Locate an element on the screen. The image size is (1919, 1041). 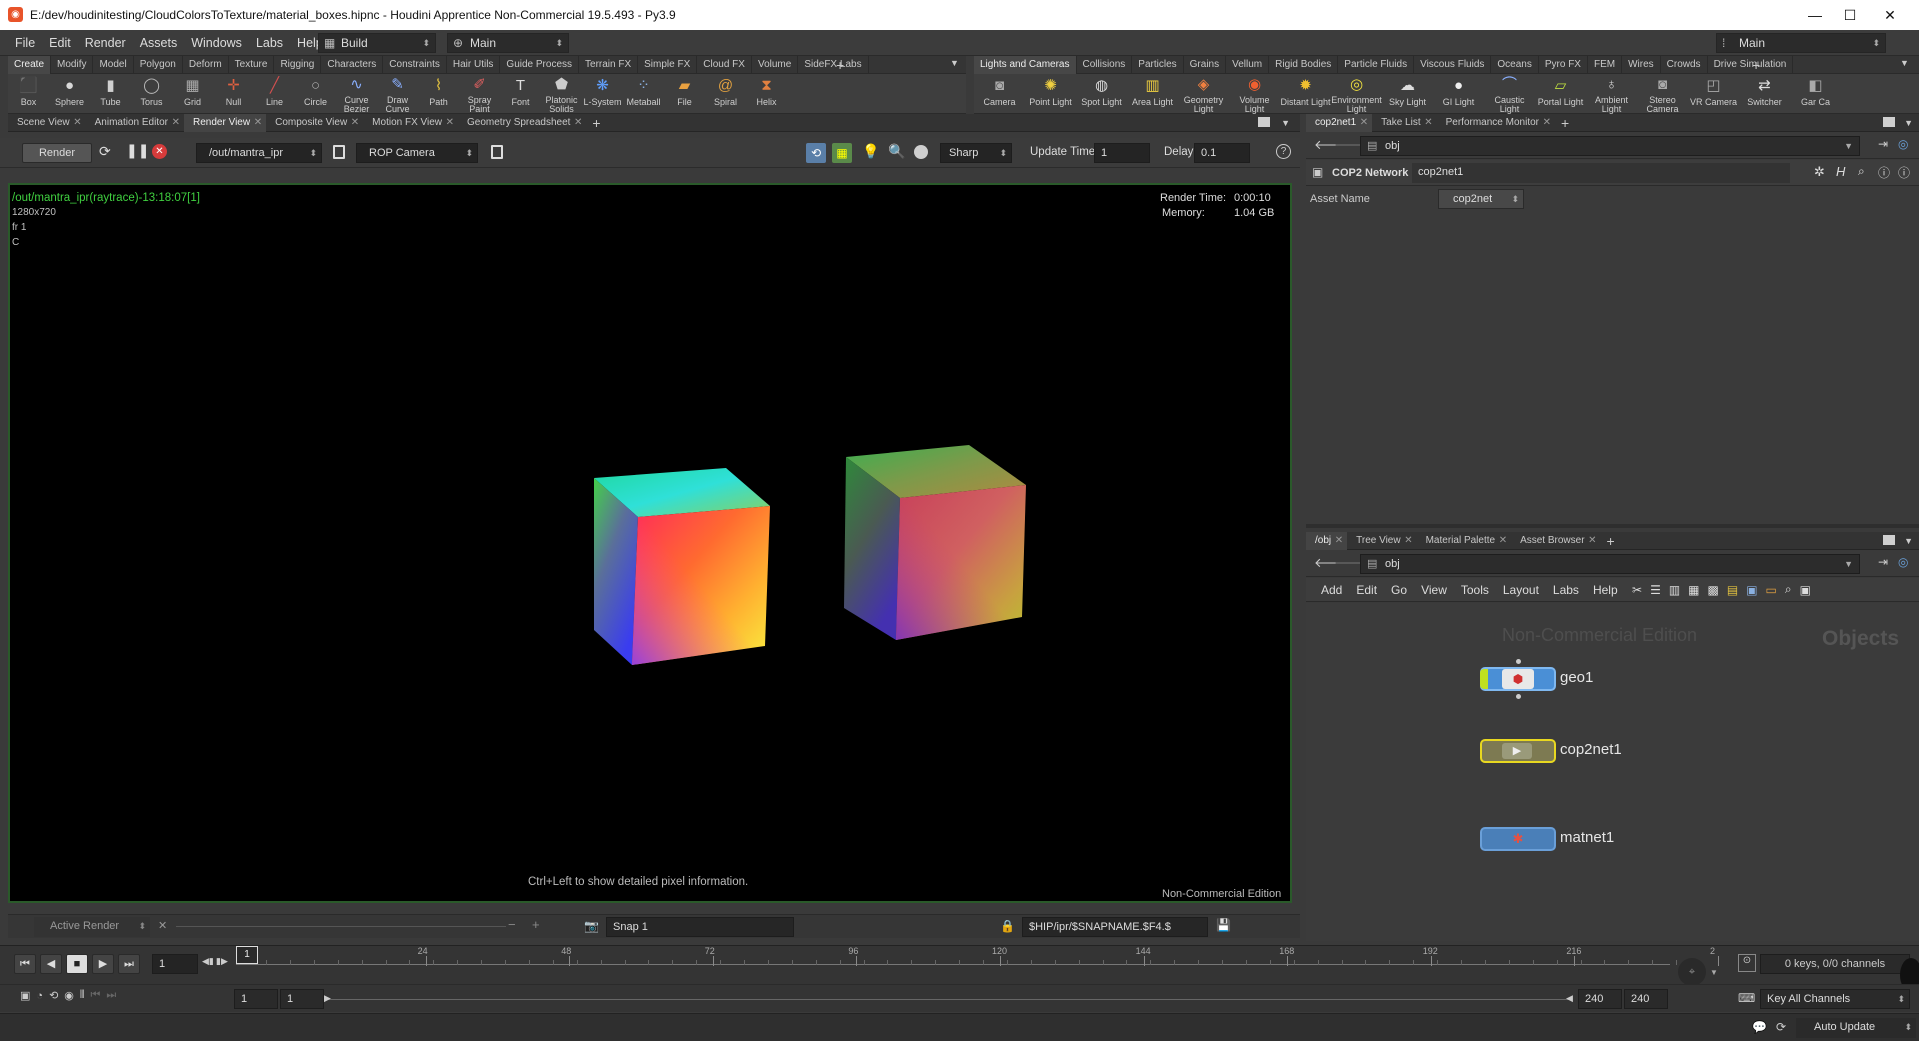
shelf-tool-switcher: ⇄ Switcher is located at coordinates (1764, 94).